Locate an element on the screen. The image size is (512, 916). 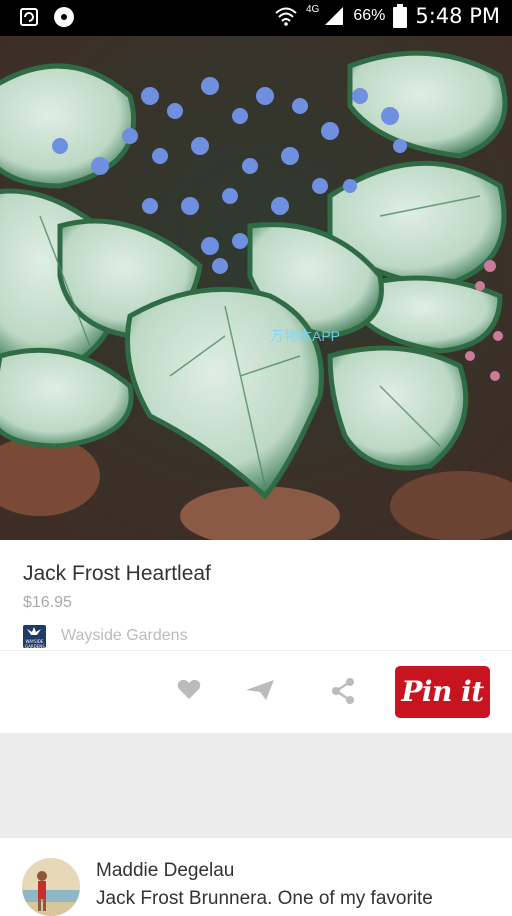
source-logo-icon is located at coordinates (34, 631).